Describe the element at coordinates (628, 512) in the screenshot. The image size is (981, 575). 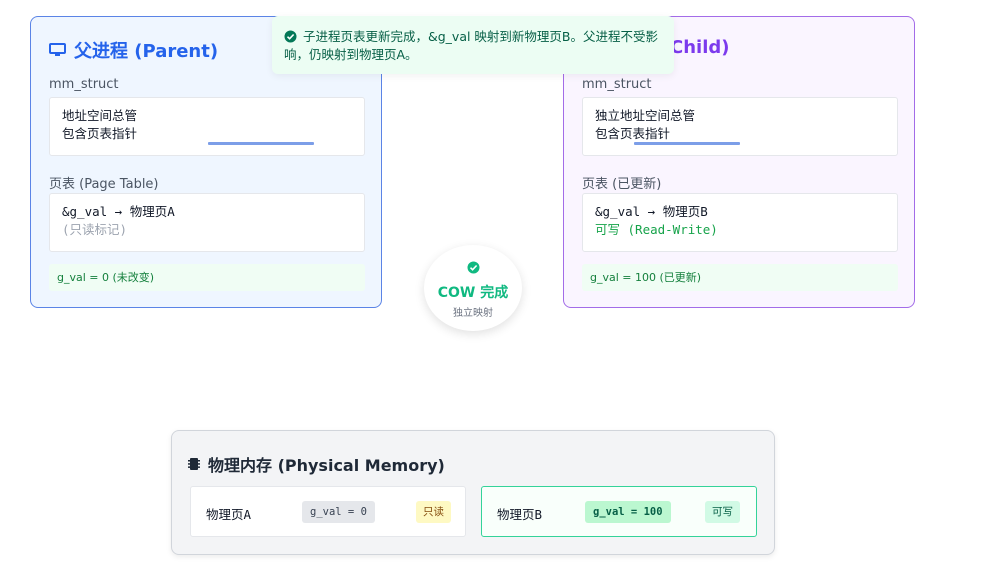
I see `page-b-value: g_val = 100` at that location.